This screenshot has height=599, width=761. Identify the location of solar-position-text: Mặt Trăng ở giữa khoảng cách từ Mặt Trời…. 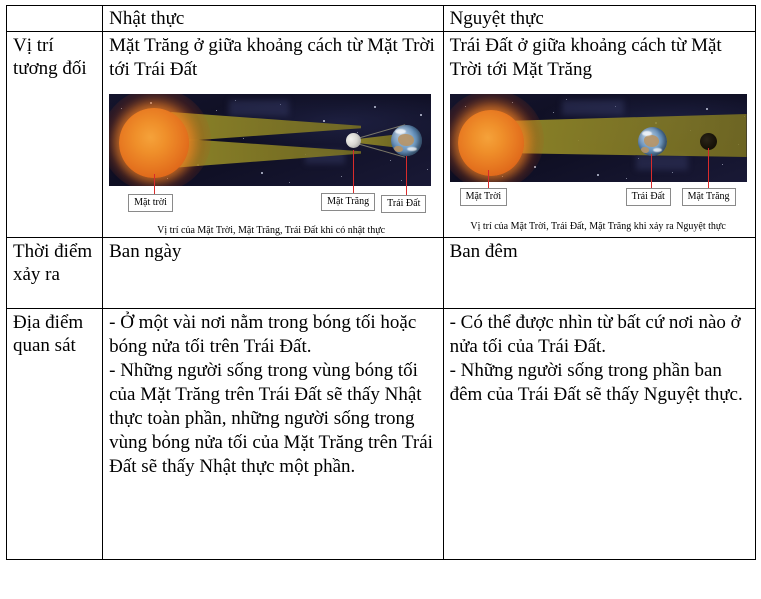
(272, 57).